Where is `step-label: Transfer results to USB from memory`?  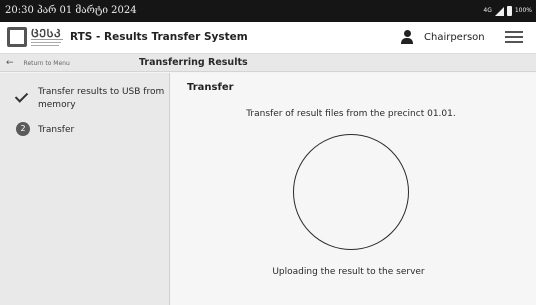 step-label: Transfer results to USB from memory is located at coordinates (101, 98).